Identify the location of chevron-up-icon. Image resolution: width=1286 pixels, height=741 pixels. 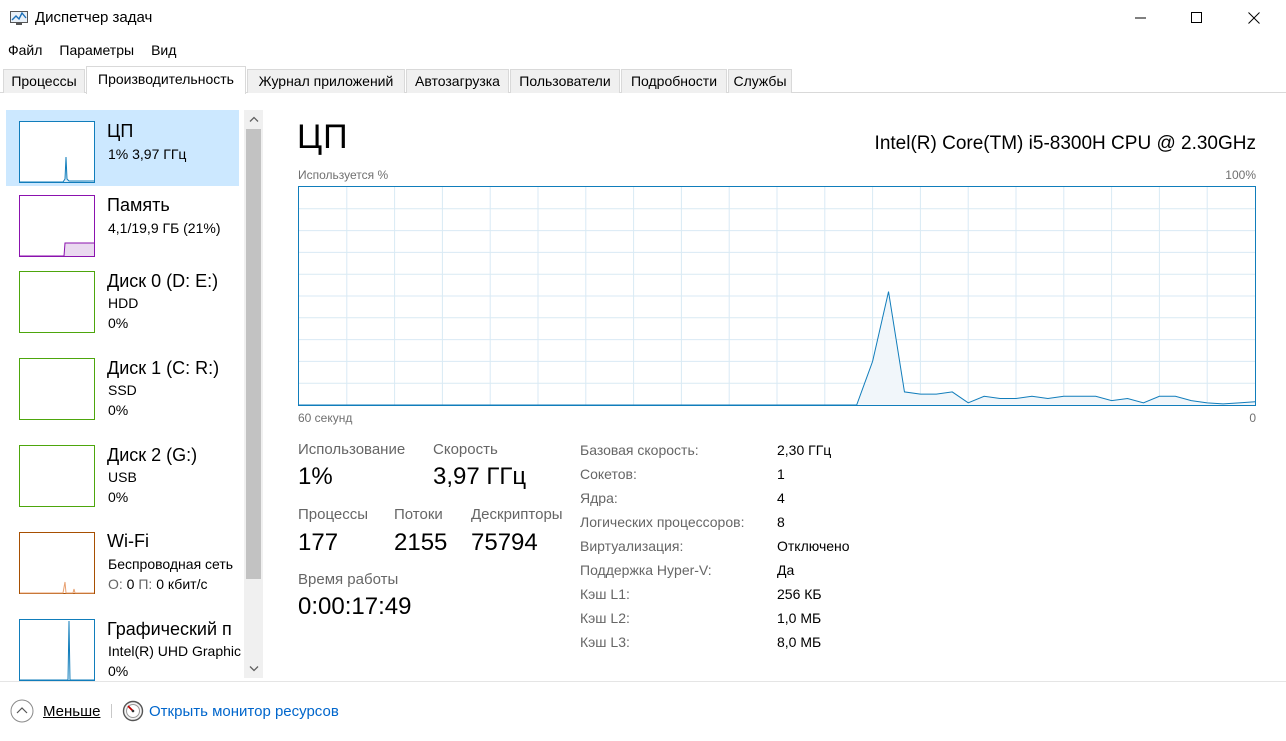
(253, 119).